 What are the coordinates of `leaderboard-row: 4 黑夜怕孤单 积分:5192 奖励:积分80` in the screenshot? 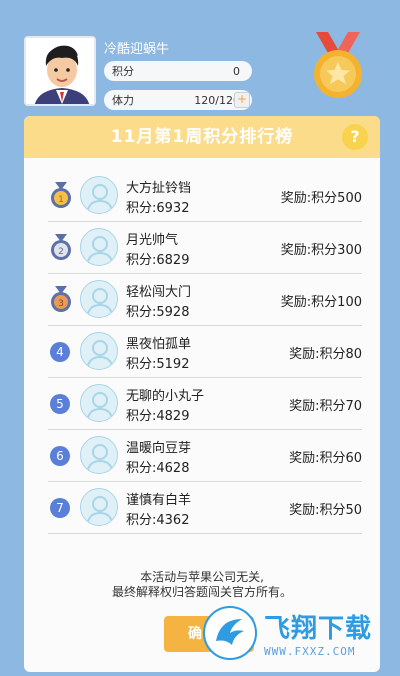 It's located at (205, 352).